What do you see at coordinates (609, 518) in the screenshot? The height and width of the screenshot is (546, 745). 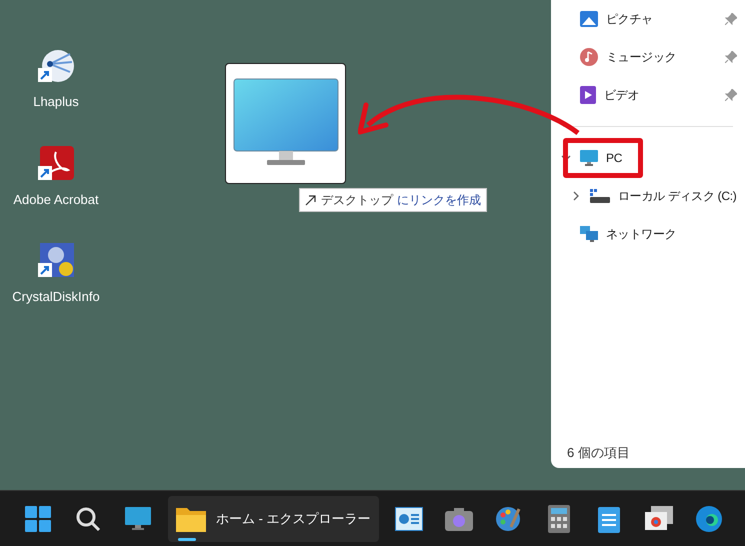 I see `notepad-icon` at bounding box center [609, 518].